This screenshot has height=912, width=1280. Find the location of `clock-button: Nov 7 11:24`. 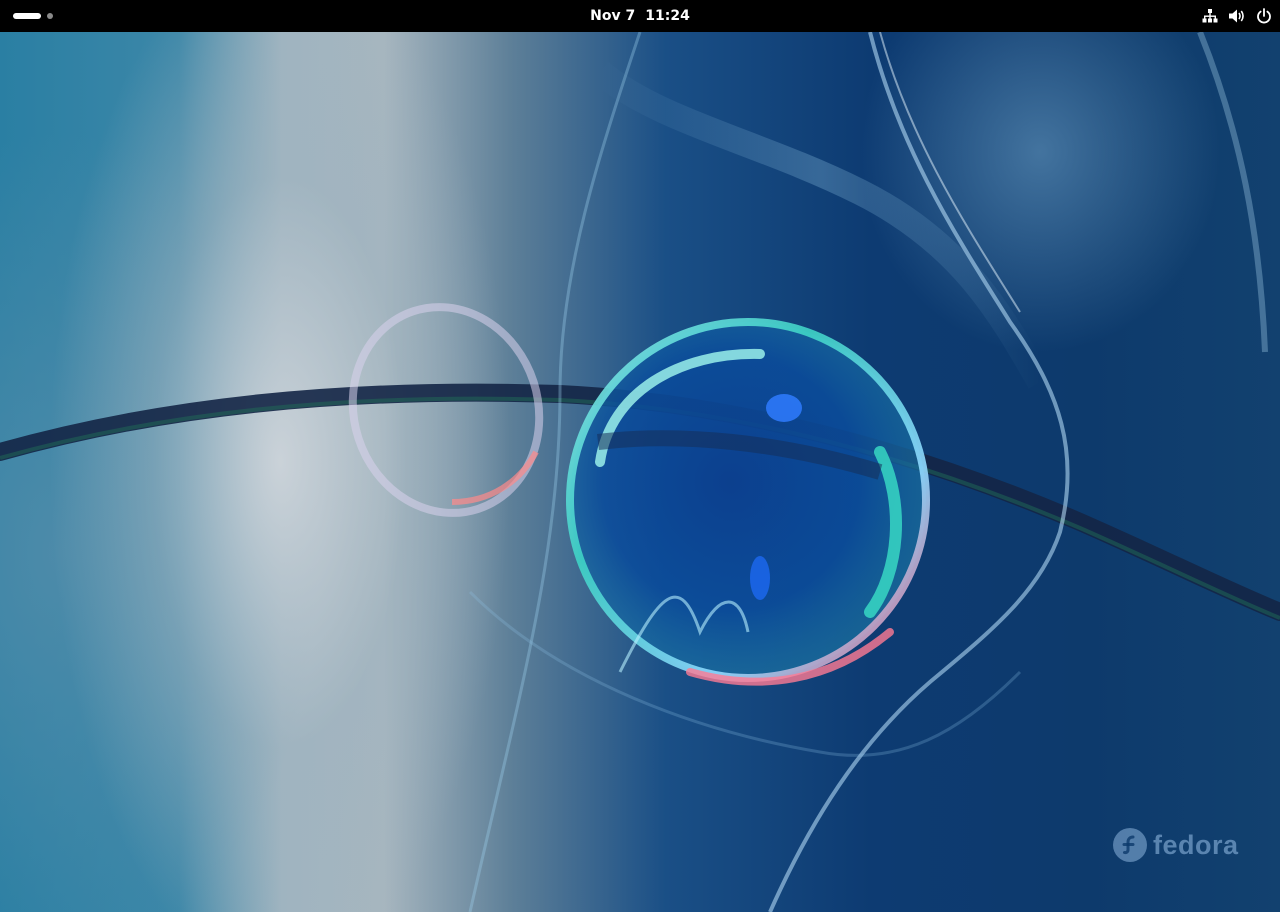

clock-button: Nov 7 11:24 is located at coordinates (640, 16).